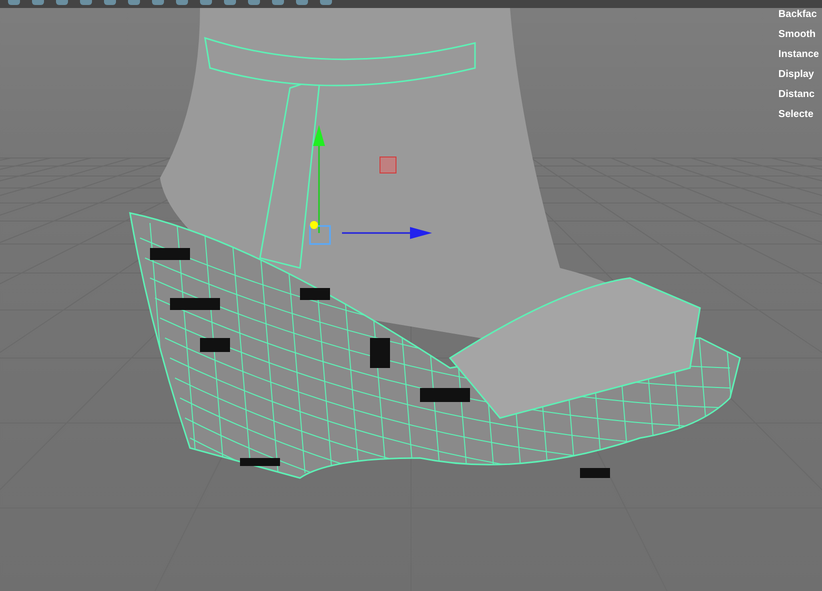 The height and width of the screenshot is (591, 822). What do you see at coordinates (796, 95) in the screenshot?
I see `hud-label: Distanc` at bounding box center [796, 95].